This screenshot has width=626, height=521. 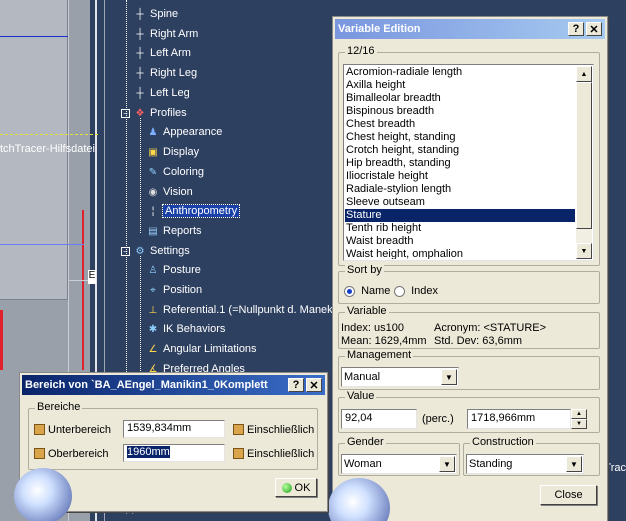 I want to click on list-item: Axilla height, so click(x=460, y=85).